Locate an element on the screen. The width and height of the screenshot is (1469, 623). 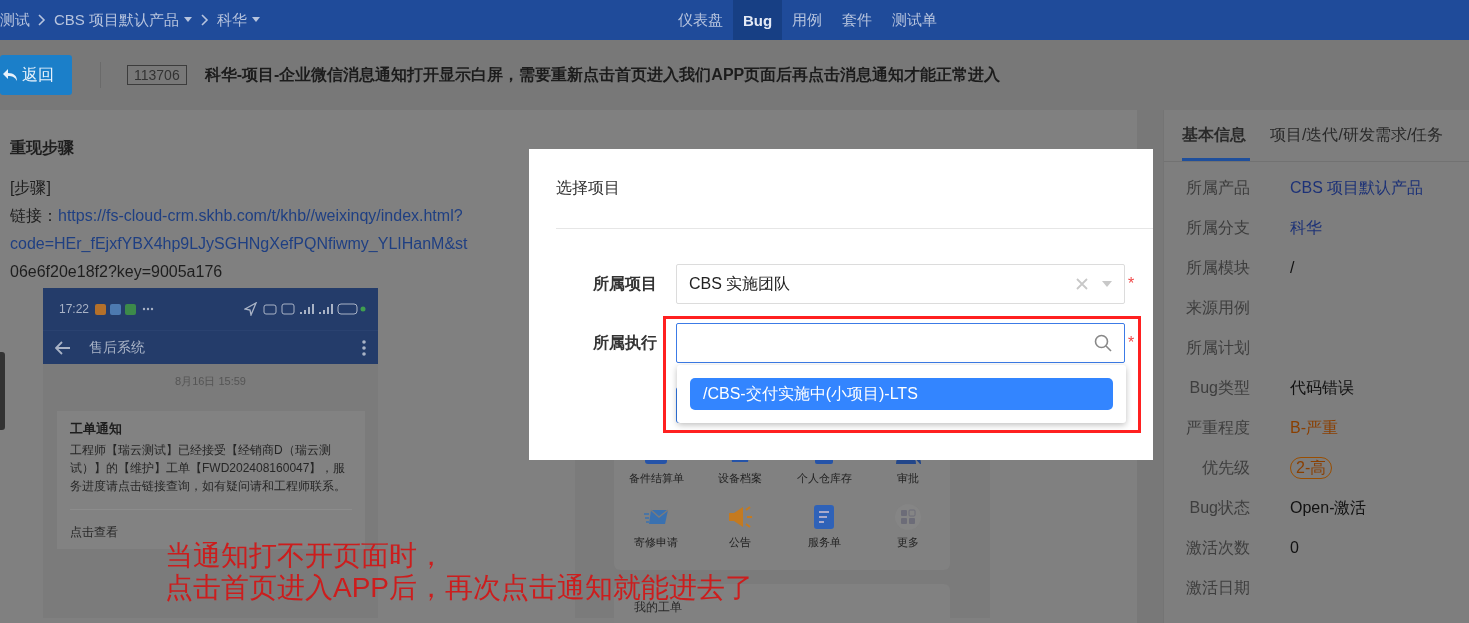
link-label: 链接： is located at coordinates (34, 215).